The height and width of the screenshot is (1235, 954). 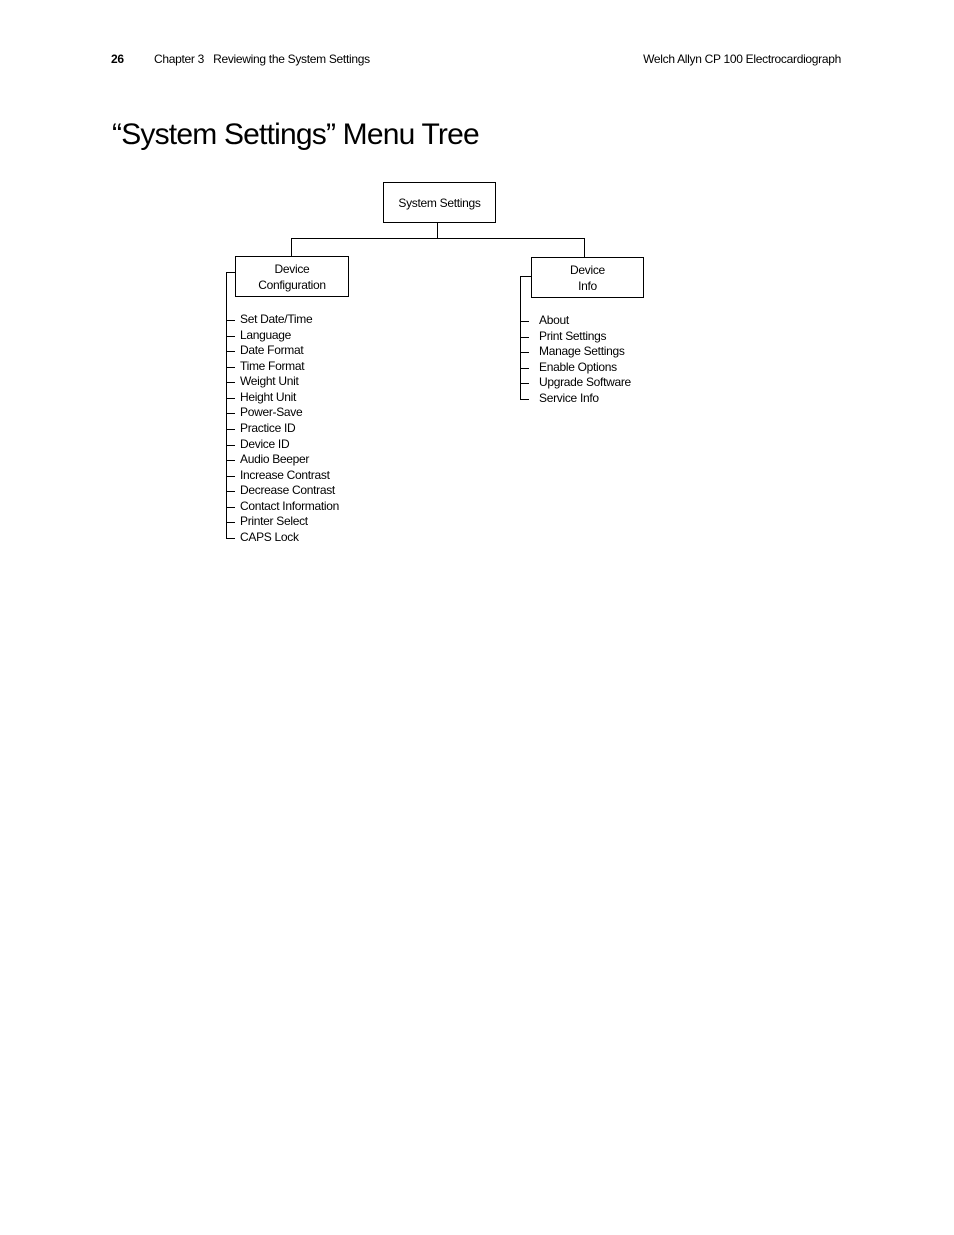 What do you see at coordinates (578, 366) in the screenshot?
I see `menu-item: Enable Options` at bounding box center [578, 366].